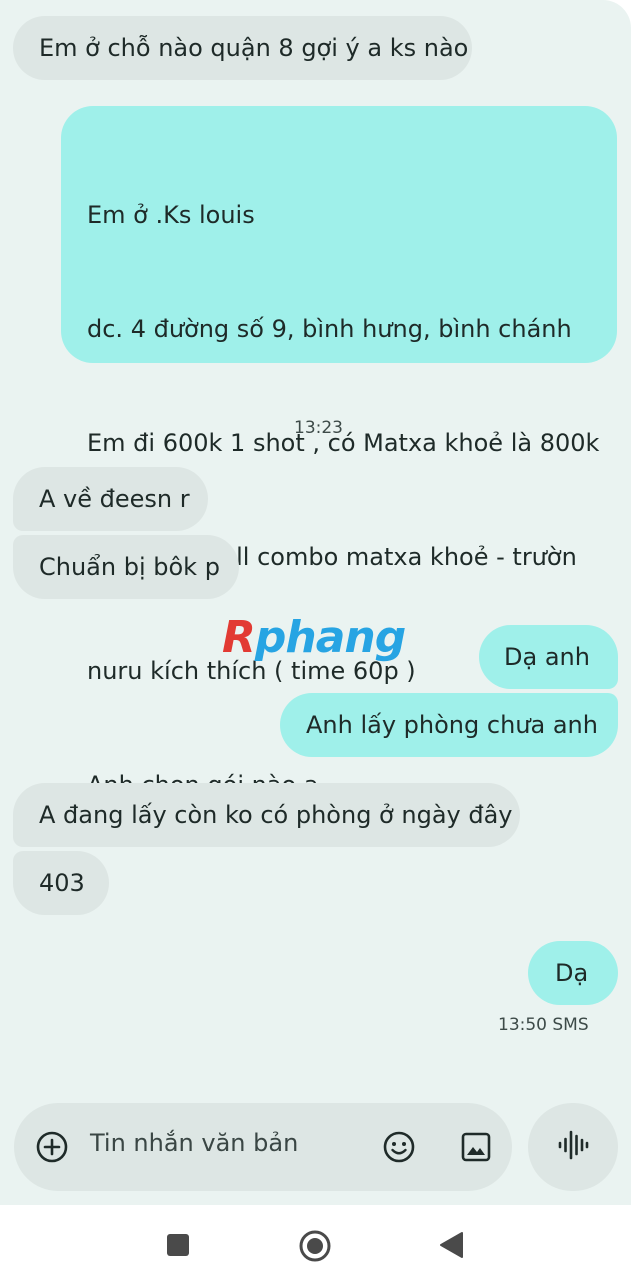  What do you see at coordinates (194, 1143) in the screenshot?
I see `message-input: Tin nhắn văn bản` at bounding box center [194, 1143].